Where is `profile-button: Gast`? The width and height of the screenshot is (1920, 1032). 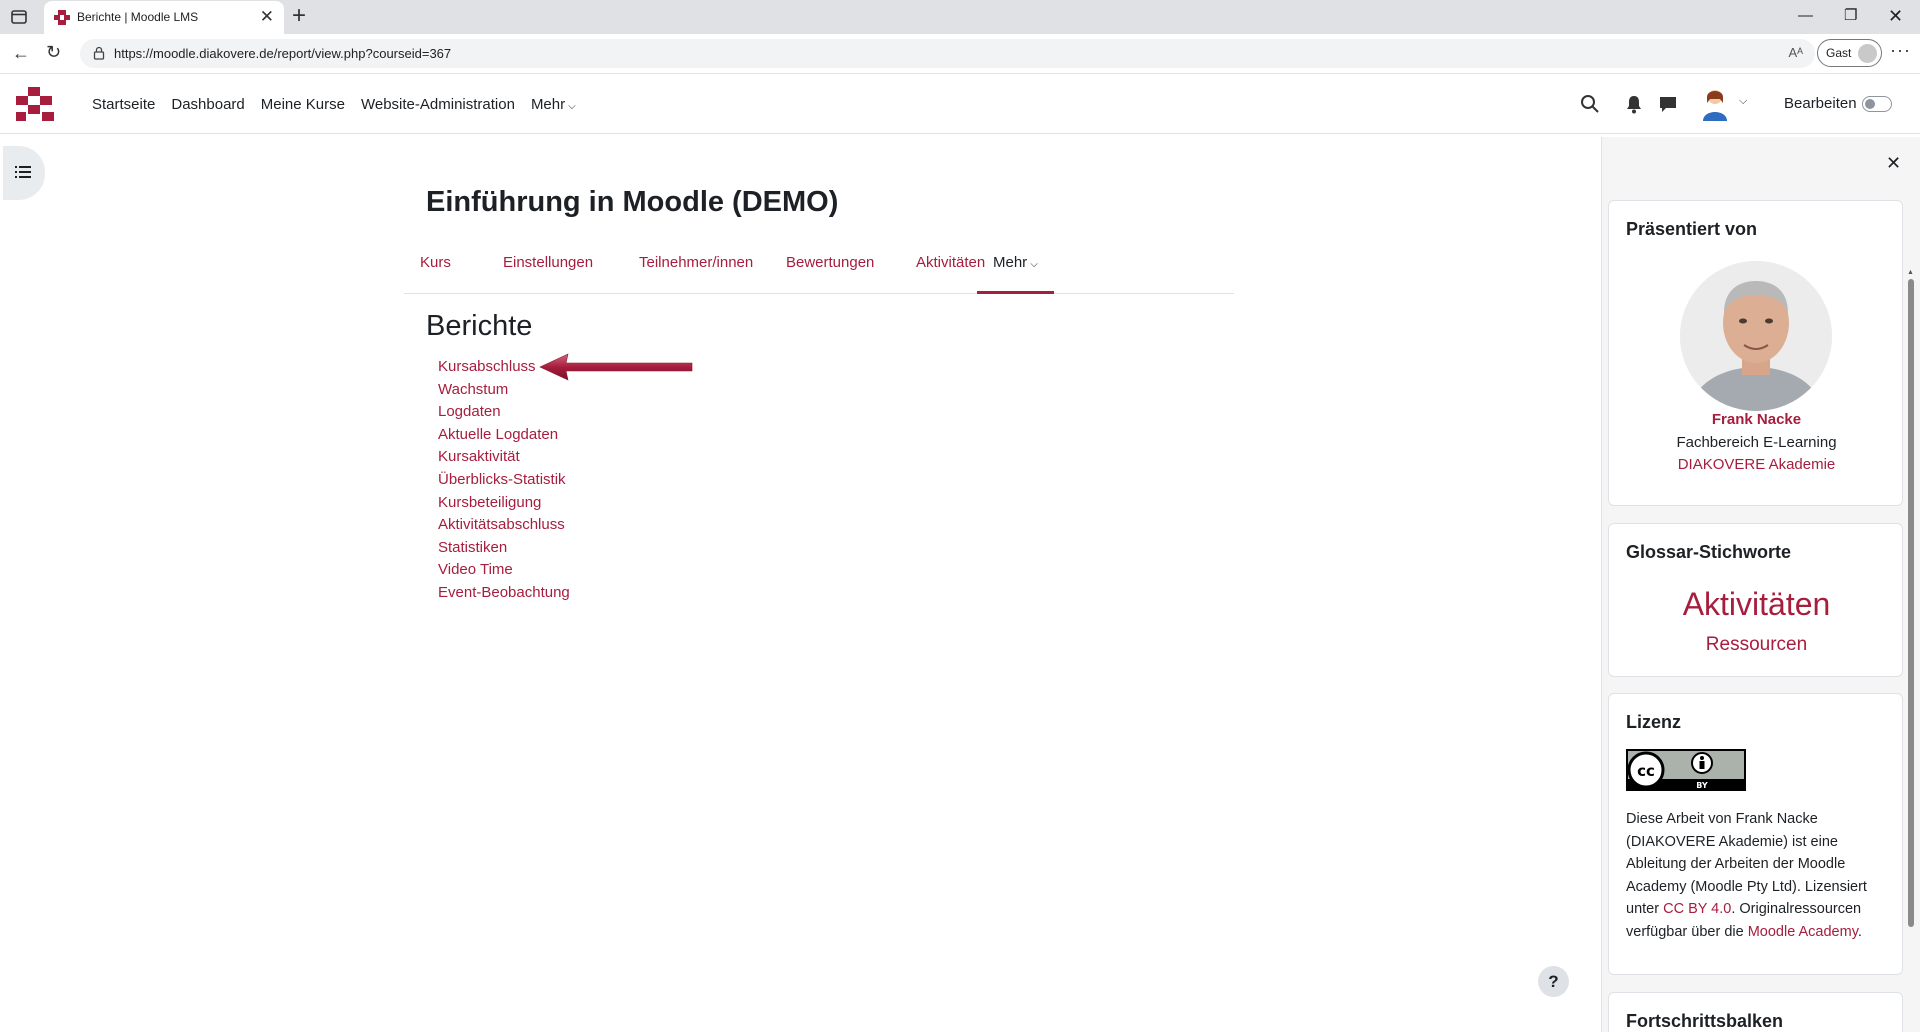 profile-button: Gast is located at coordinates (1849, 53).